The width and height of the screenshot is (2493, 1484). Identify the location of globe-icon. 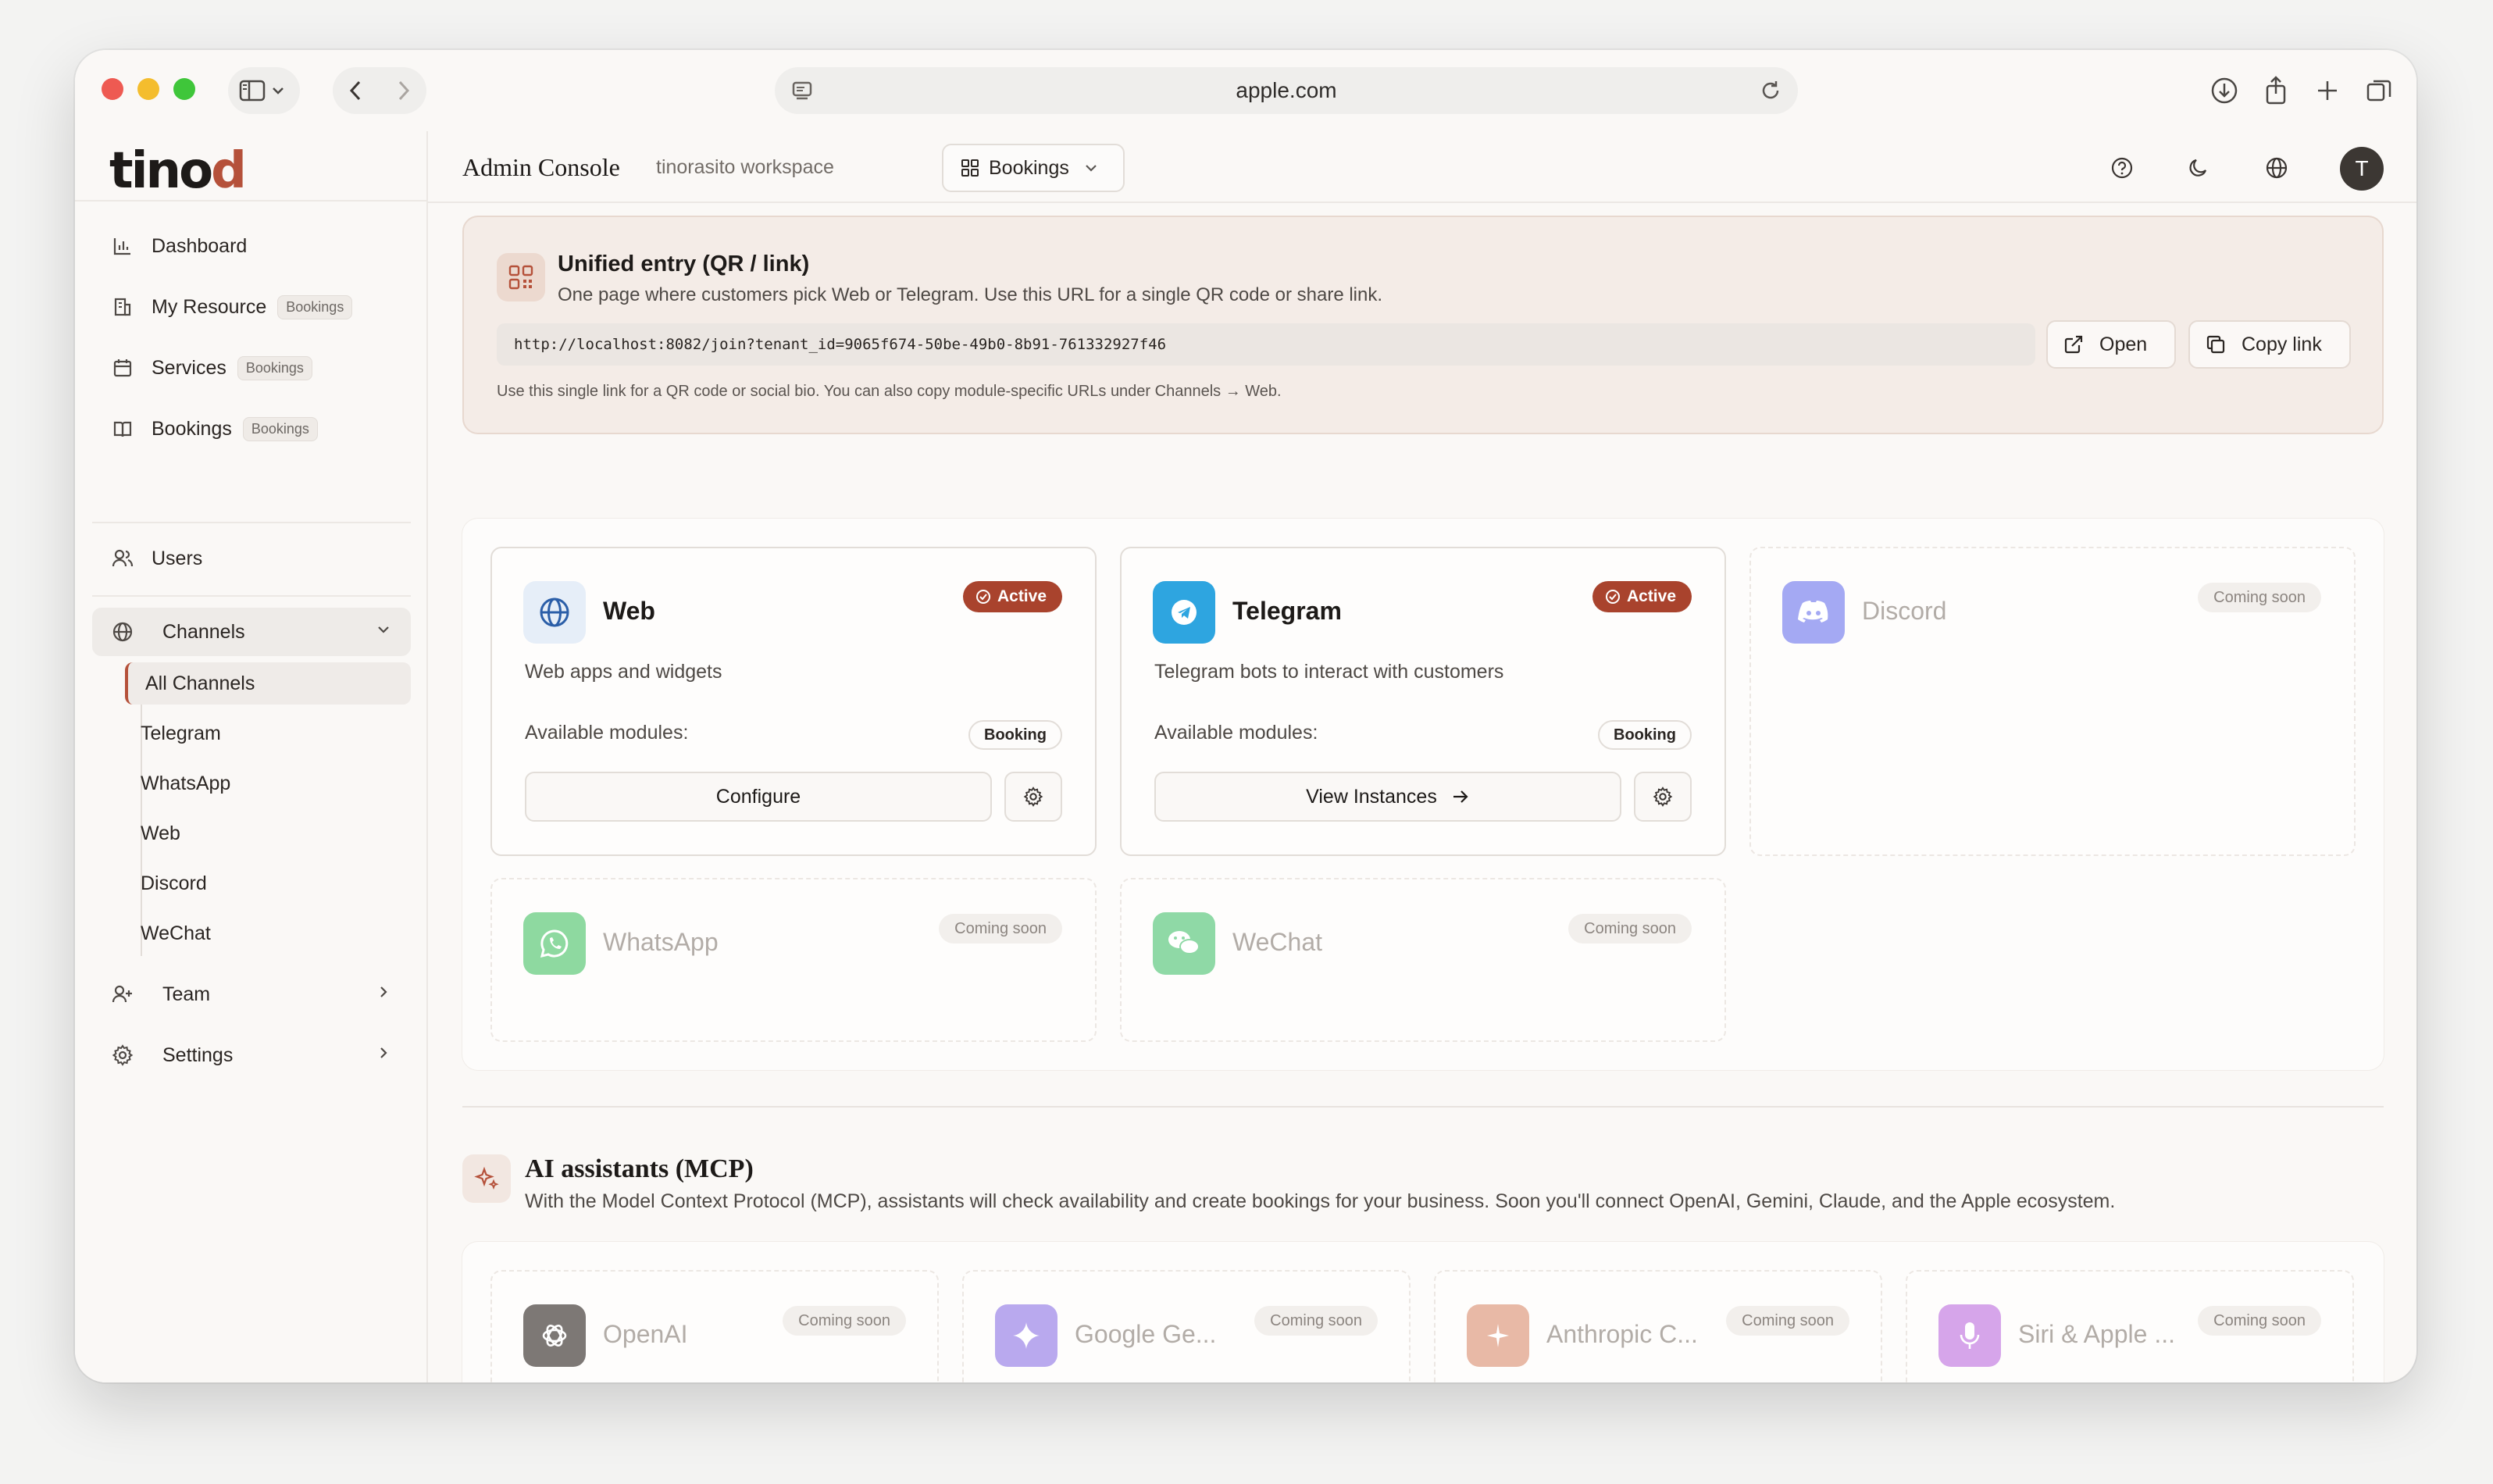
(122, 632).